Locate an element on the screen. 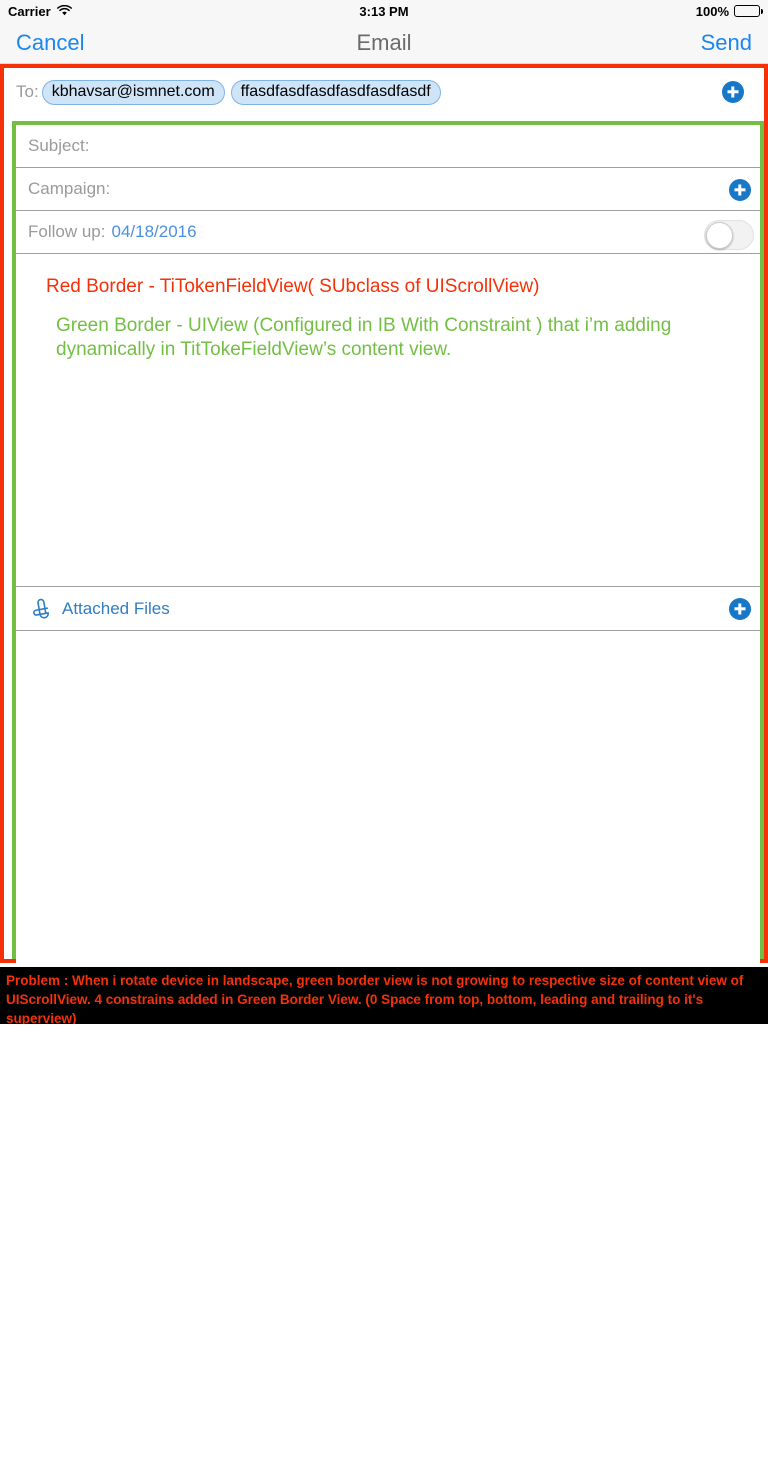  battery-percent-label: 100% is located at coordinates (712, 11).